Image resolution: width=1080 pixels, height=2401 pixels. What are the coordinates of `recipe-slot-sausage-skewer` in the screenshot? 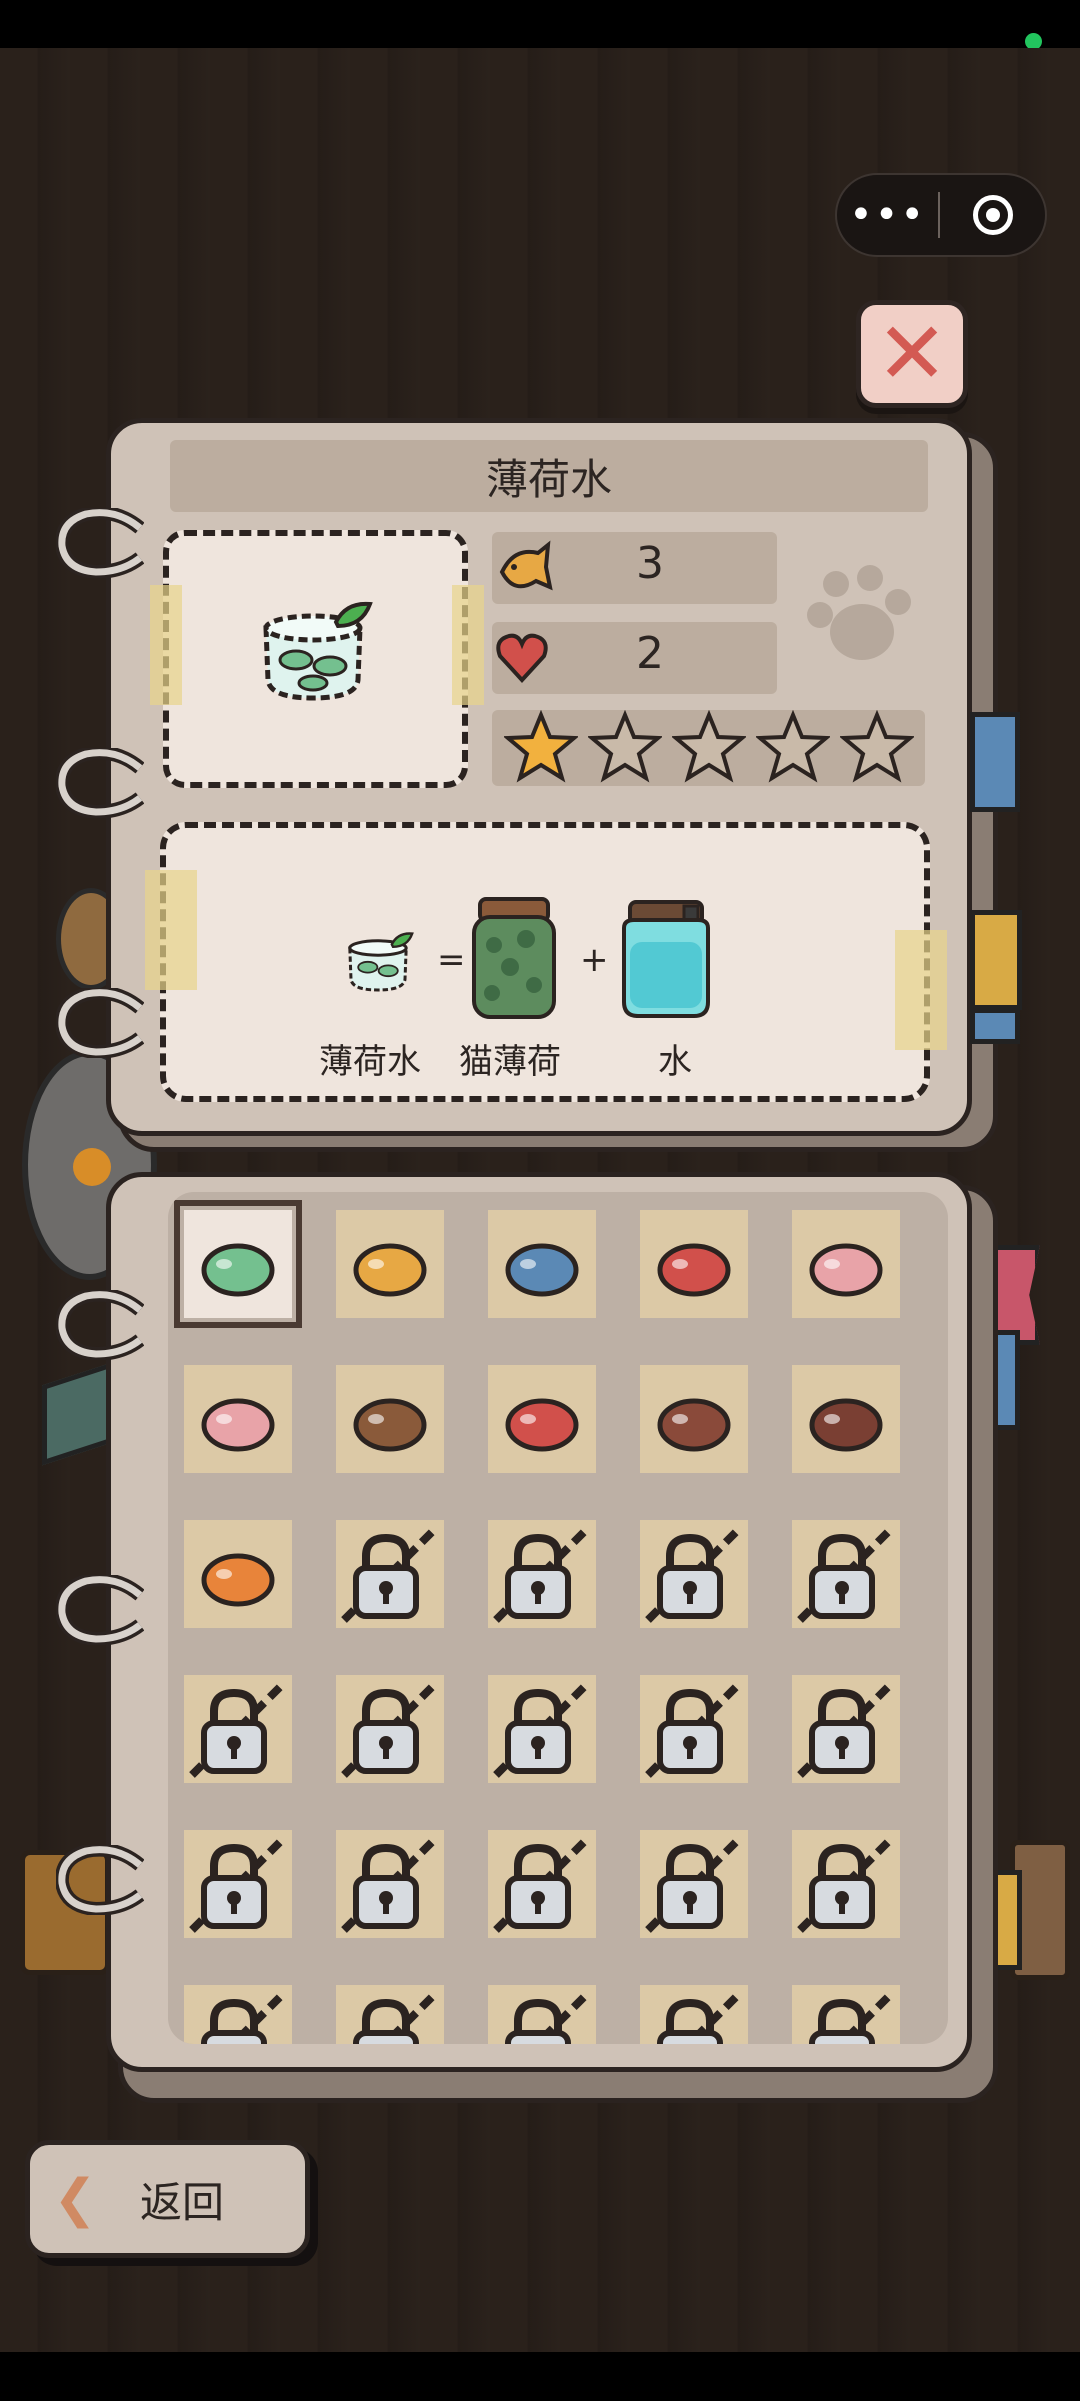 It's located at (238, 1419).